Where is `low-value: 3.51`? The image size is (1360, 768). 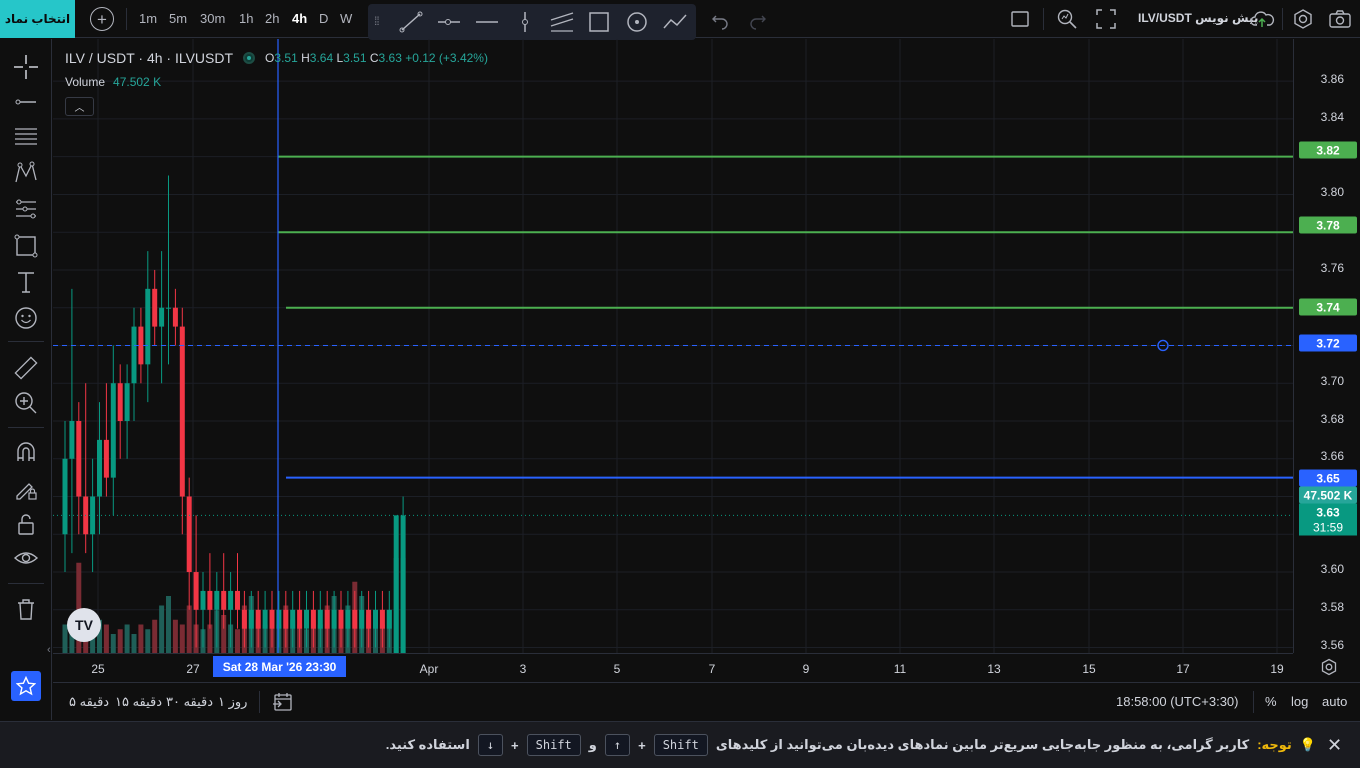
low-value: 3.51 is located at coordinates (355, 58).